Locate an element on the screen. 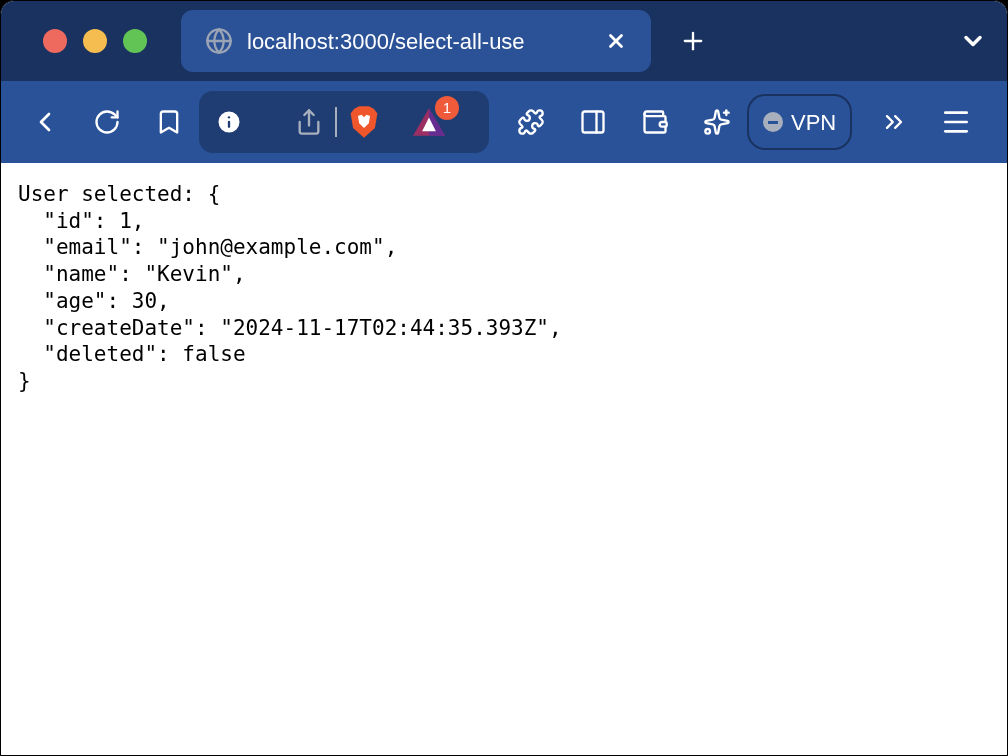 The image size is (1008, 756). lion-shield-icon is located at coordinates (364, 122).